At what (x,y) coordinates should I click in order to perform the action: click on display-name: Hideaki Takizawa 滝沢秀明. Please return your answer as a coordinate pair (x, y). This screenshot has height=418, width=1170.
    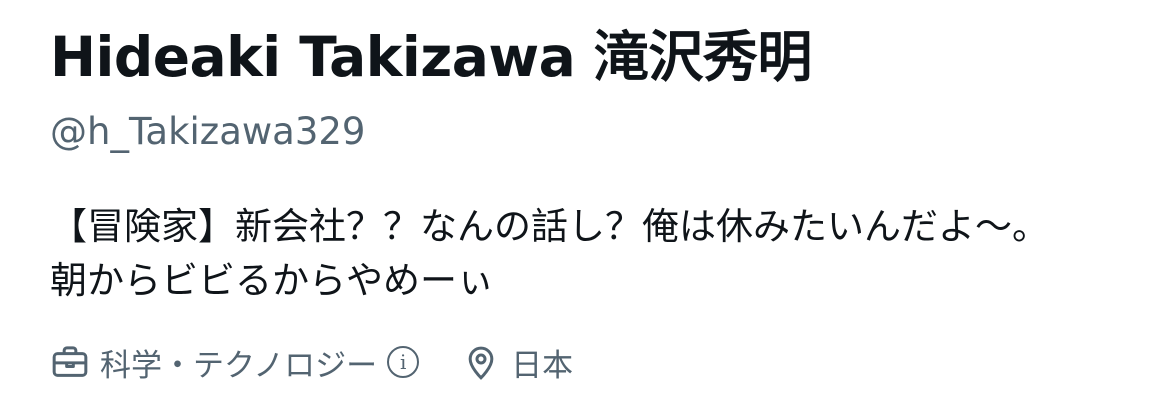
    Looking at the image, I should click on (431, 57).